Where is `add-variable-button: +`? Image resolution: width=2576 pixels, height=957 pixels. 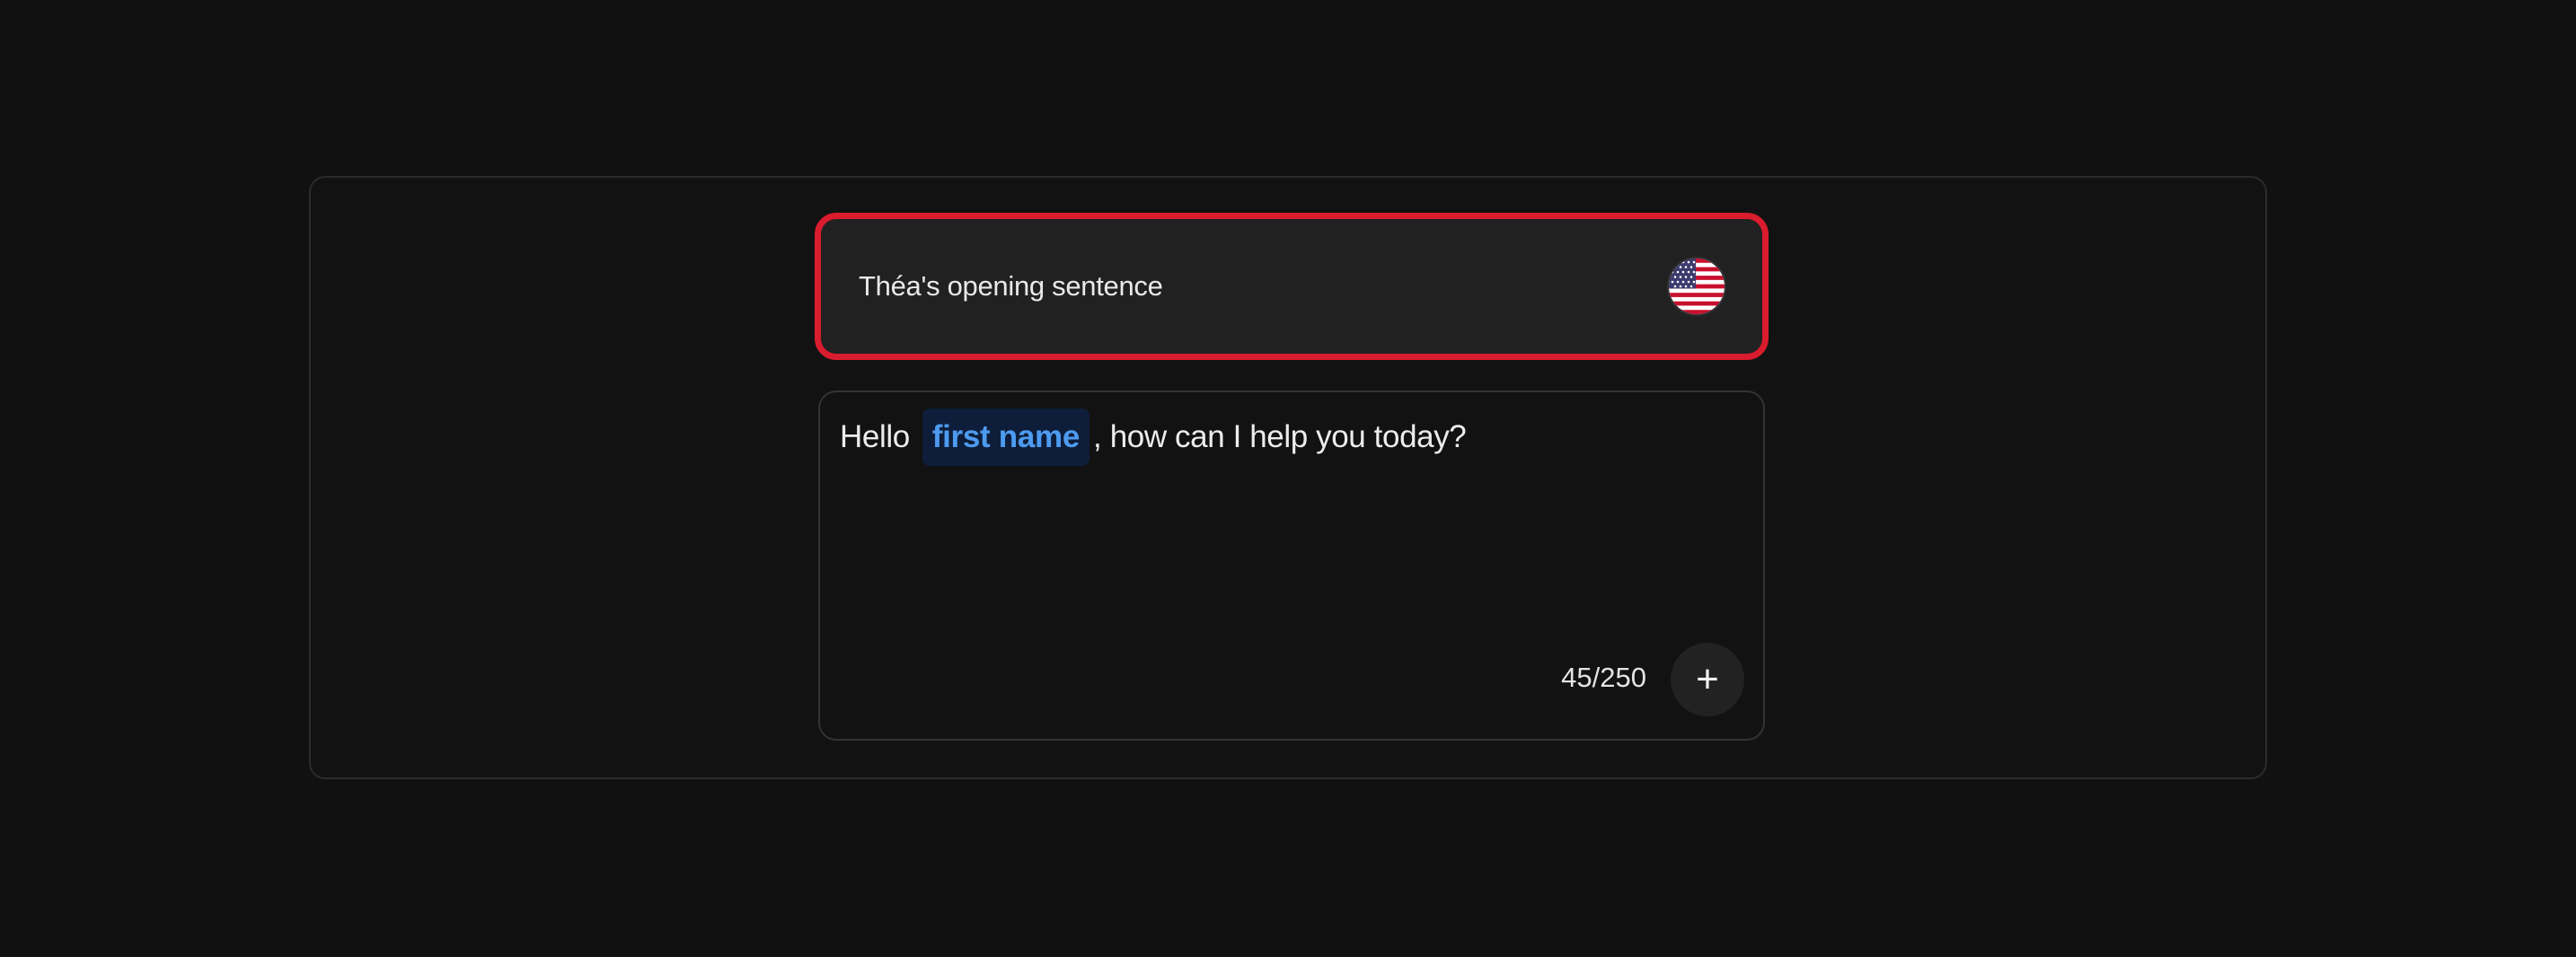
add-variable-button: + is located at coordinates (1707, 679).